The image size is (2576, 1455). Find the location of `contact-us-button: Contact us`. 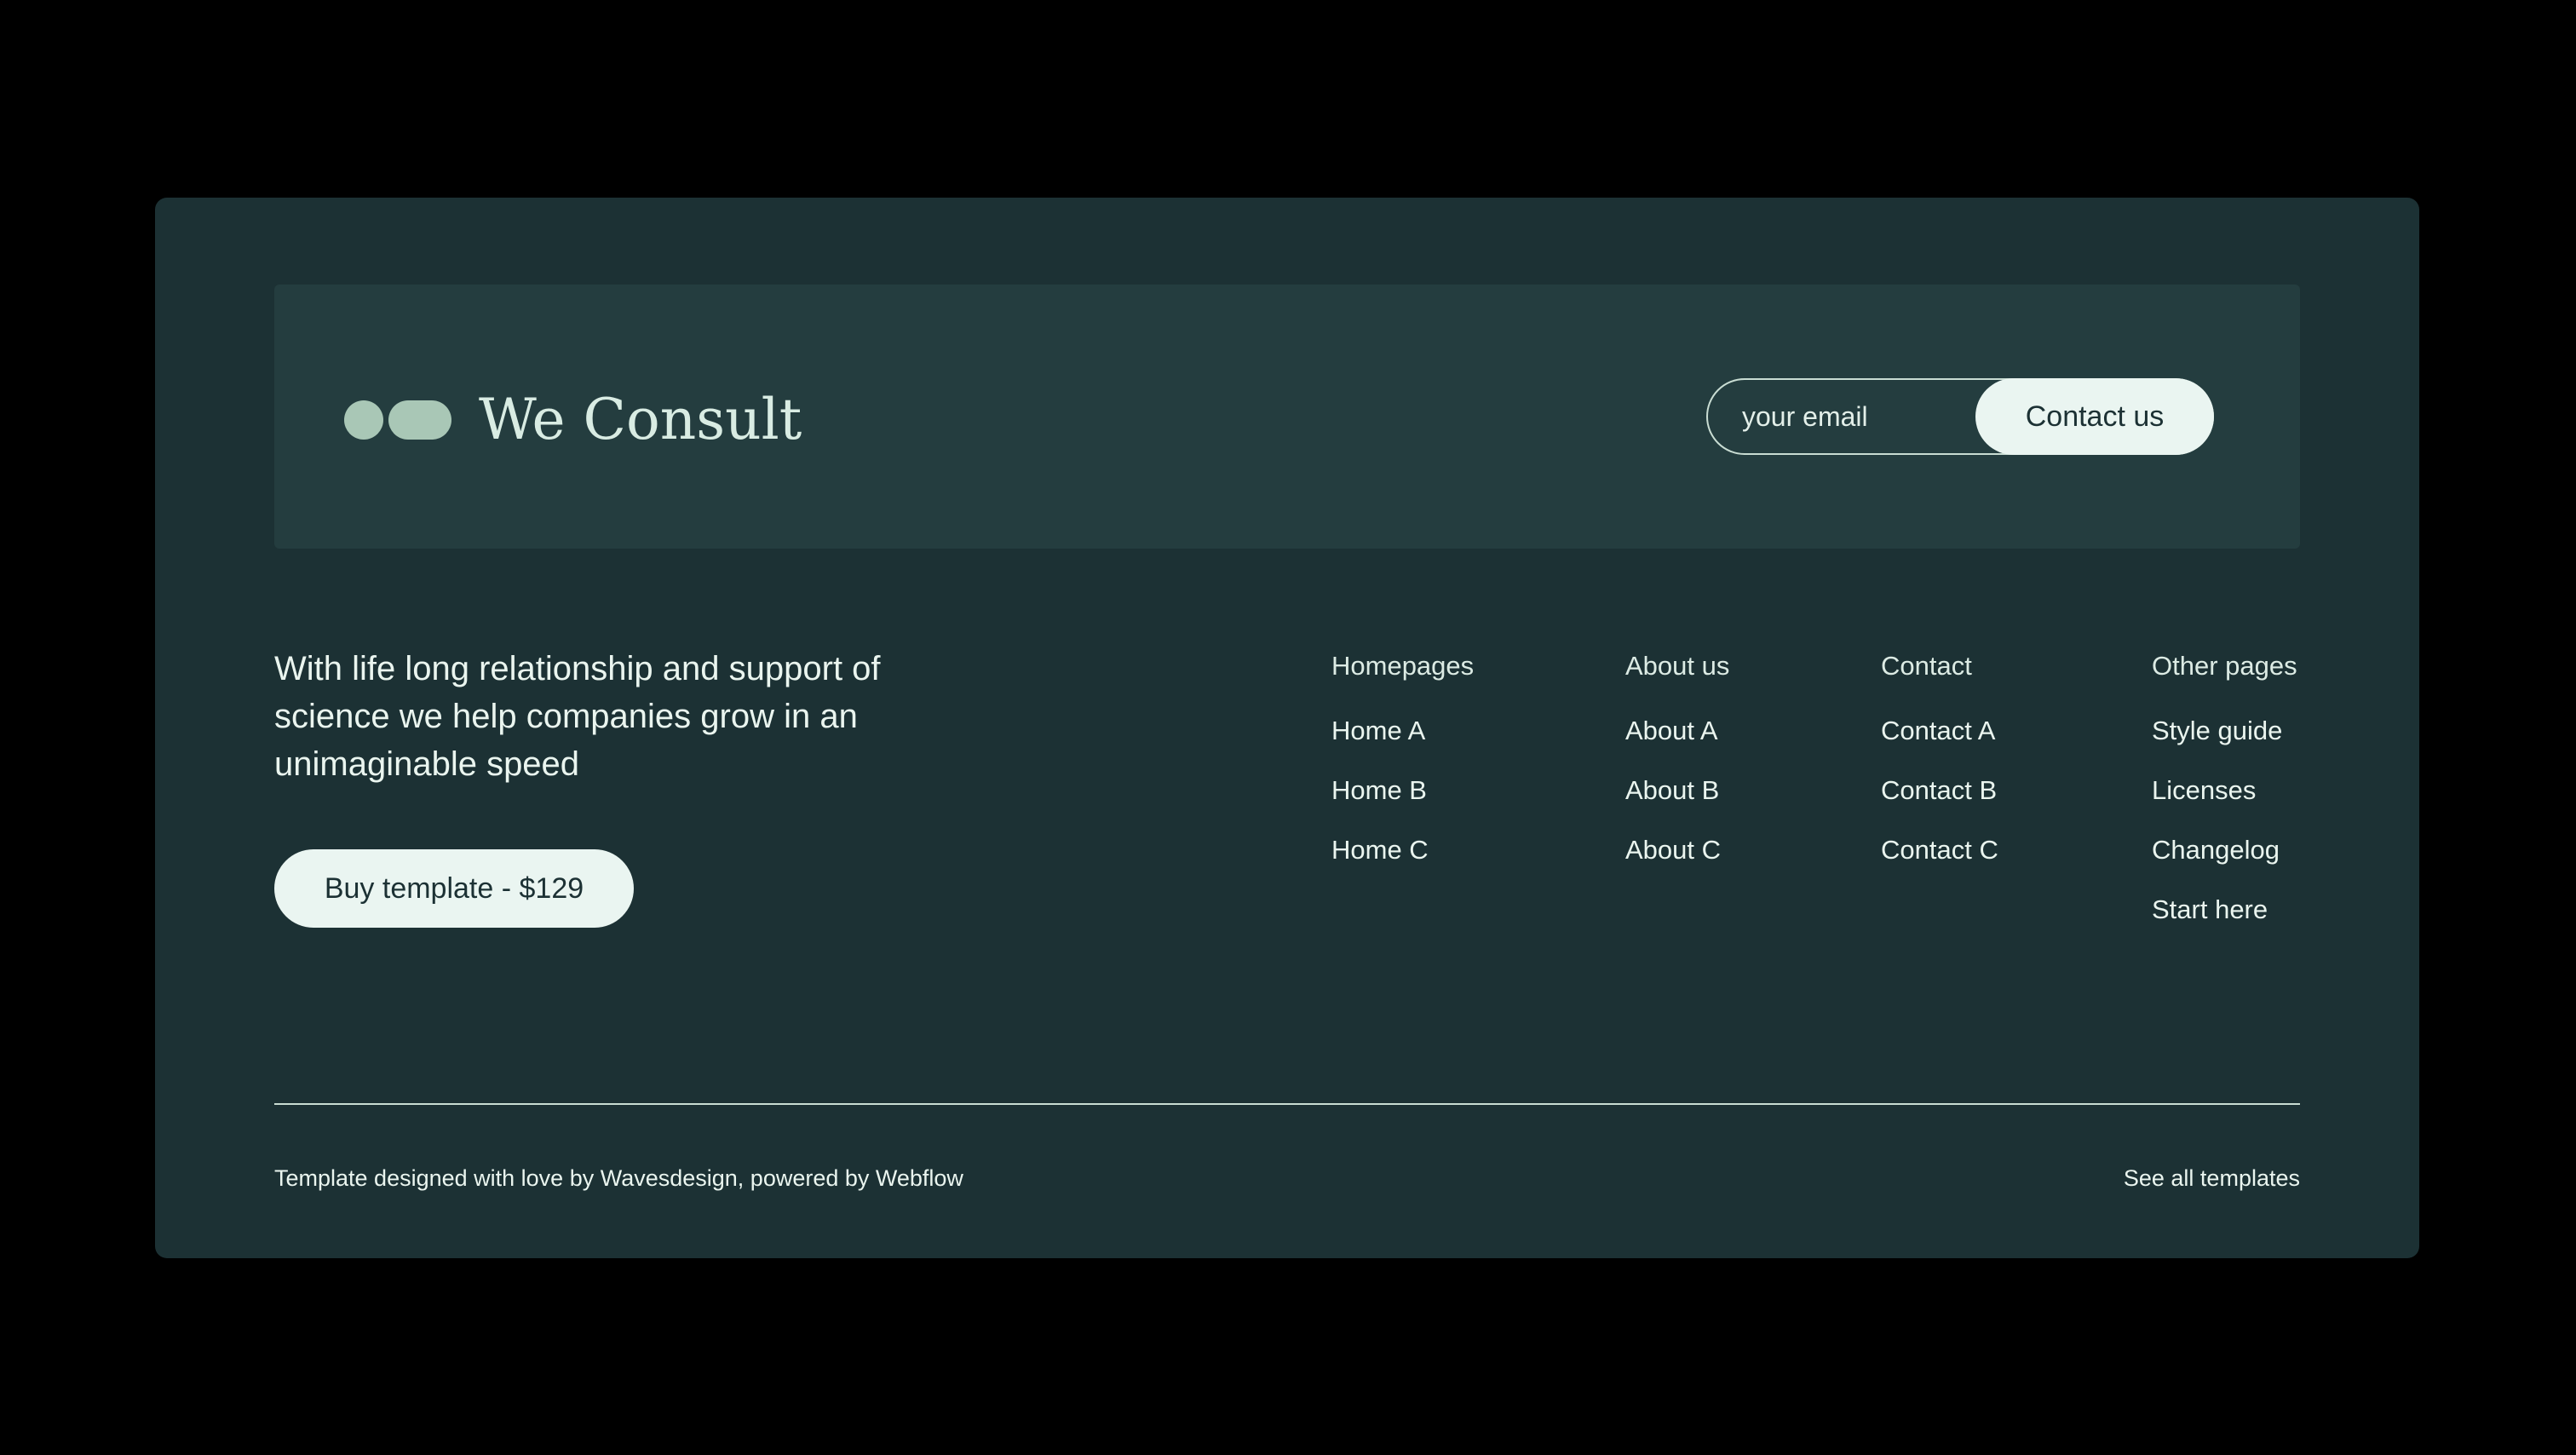

contact-us-button: Contact us is located at coordinates (2094, 416).